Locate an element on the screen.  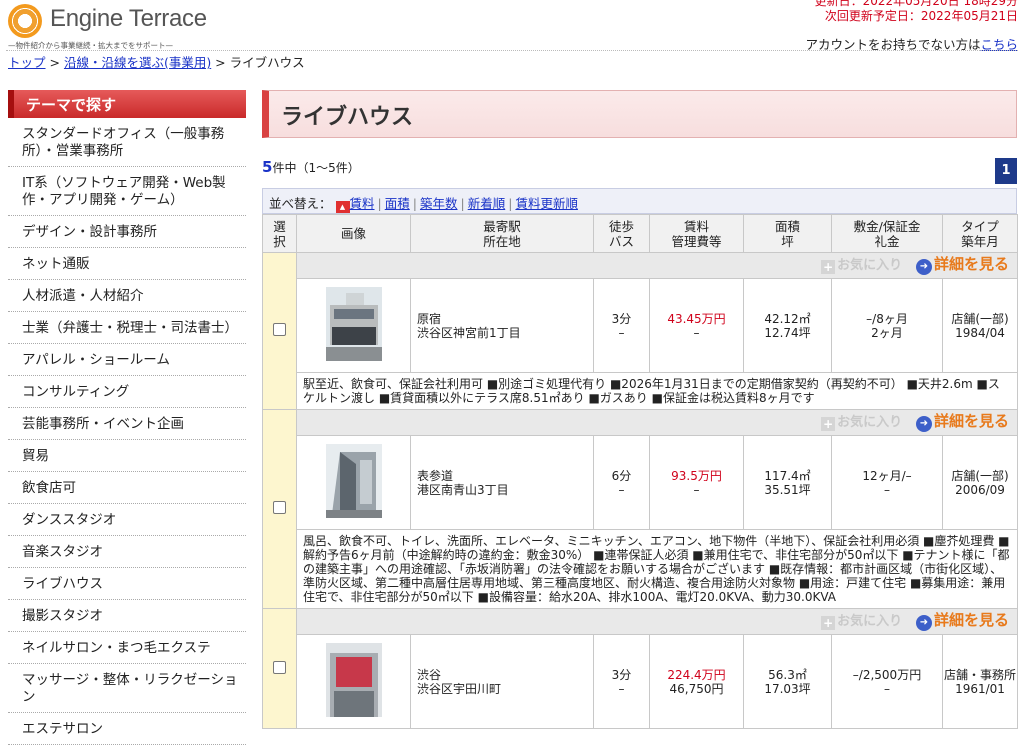
sort-age: 築年数 is located at coordinates (439, 203).